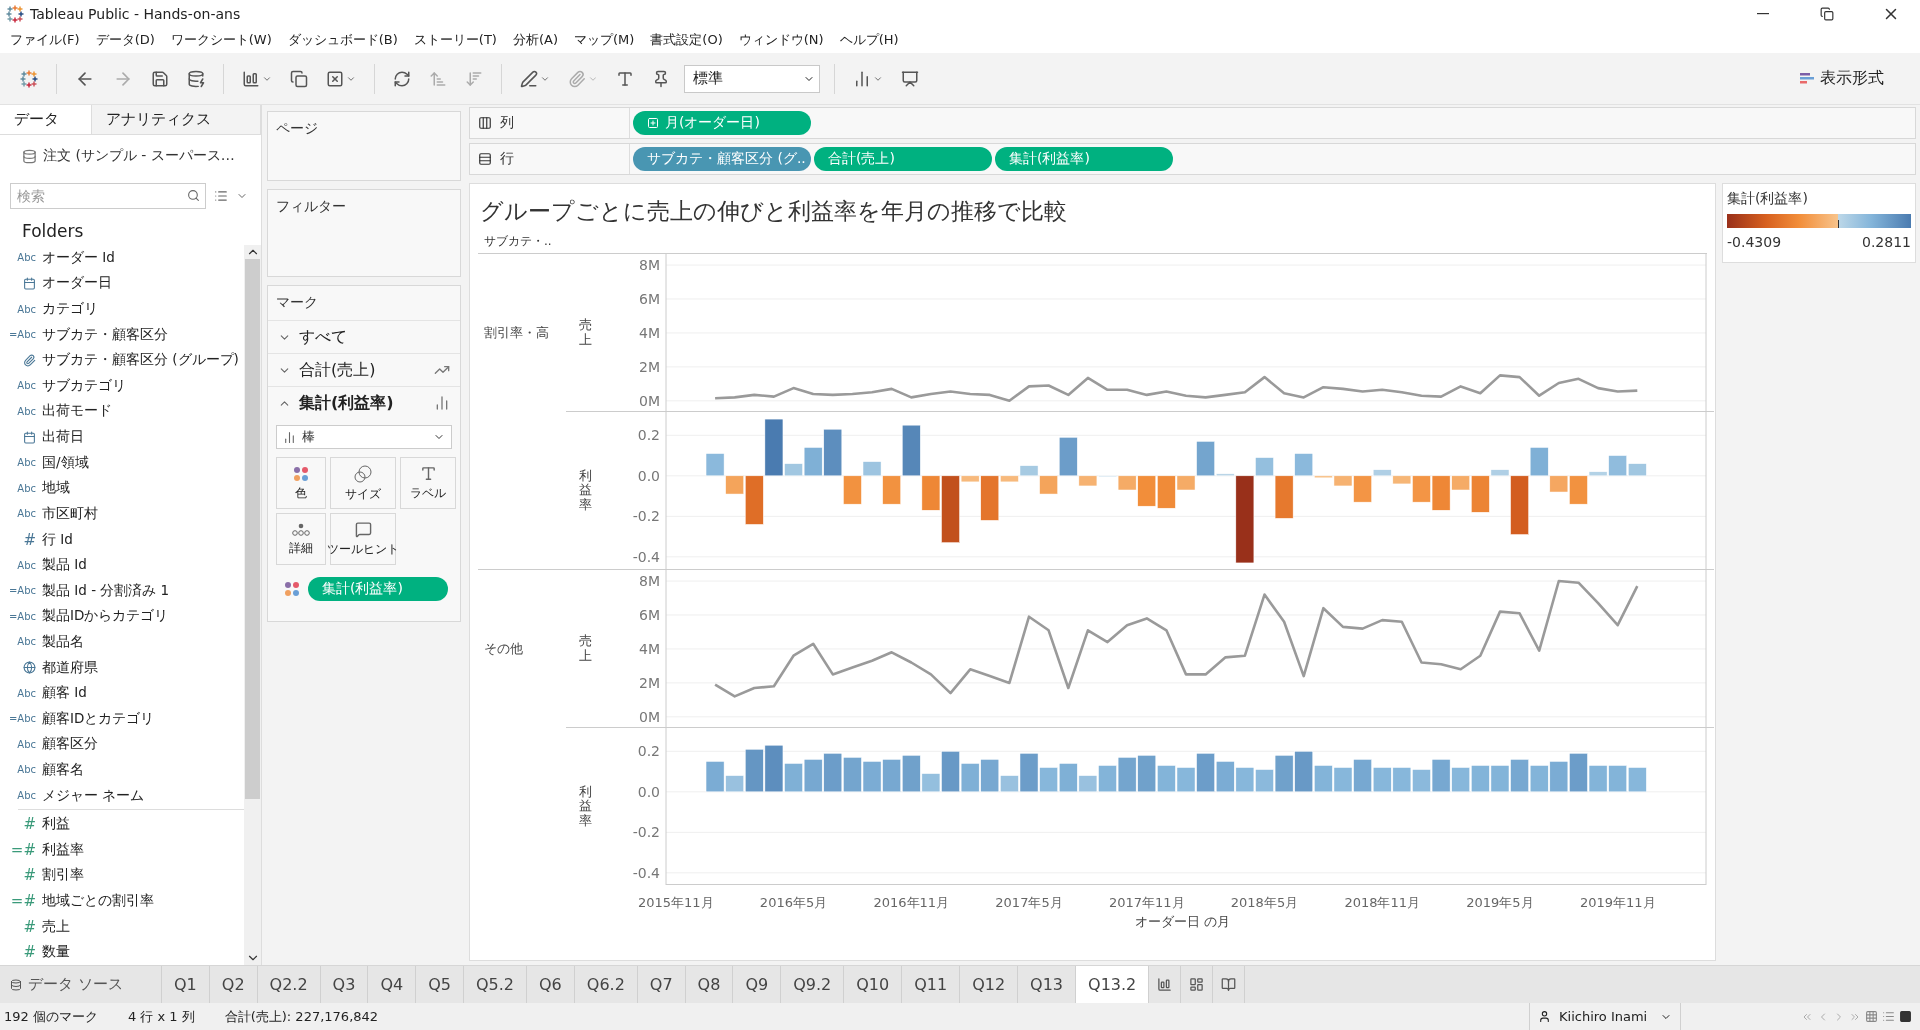 The image size is (1920, 1030). What do you see at coordinates (428, 483) in the screenshot?
I see `marks-property-button: ラベル` at bounding box center [428, 483].